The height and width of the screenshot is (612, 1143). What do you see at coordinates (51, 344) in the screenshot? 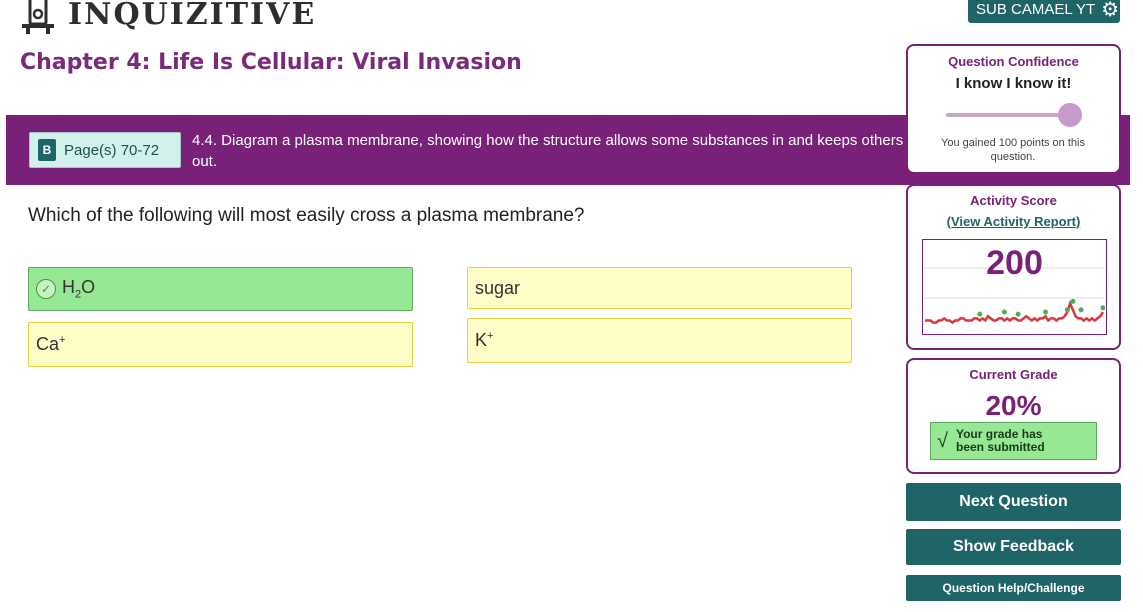
I see `answer-label: Ca+` at bounding box center [51, 344].